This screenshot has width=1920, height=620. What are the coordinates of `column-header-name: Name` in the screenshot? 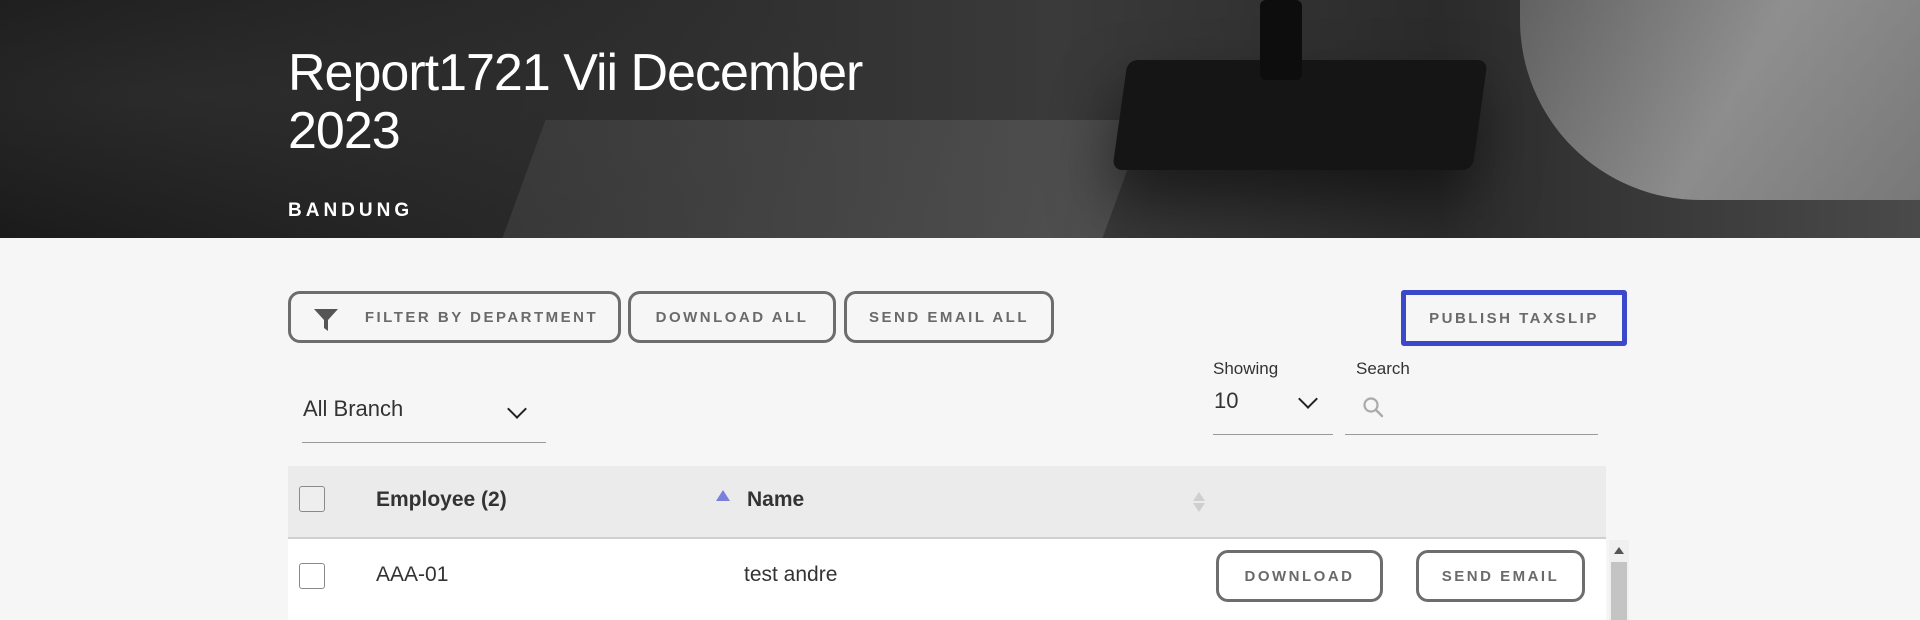 It's located at (775, 500).